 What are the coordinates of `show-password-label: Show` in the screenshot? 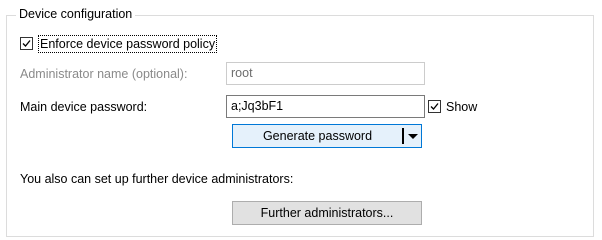 It's located at (461, 107).